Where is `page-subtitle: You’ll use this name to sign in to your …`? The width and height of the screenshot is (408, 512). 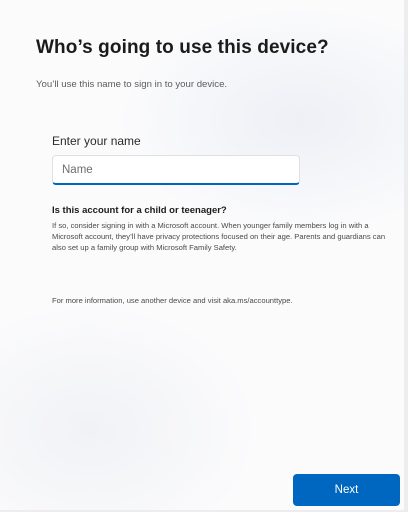
page-subtitle: You’ll use this name to sign in to your … is located at coordinates (132, 84).